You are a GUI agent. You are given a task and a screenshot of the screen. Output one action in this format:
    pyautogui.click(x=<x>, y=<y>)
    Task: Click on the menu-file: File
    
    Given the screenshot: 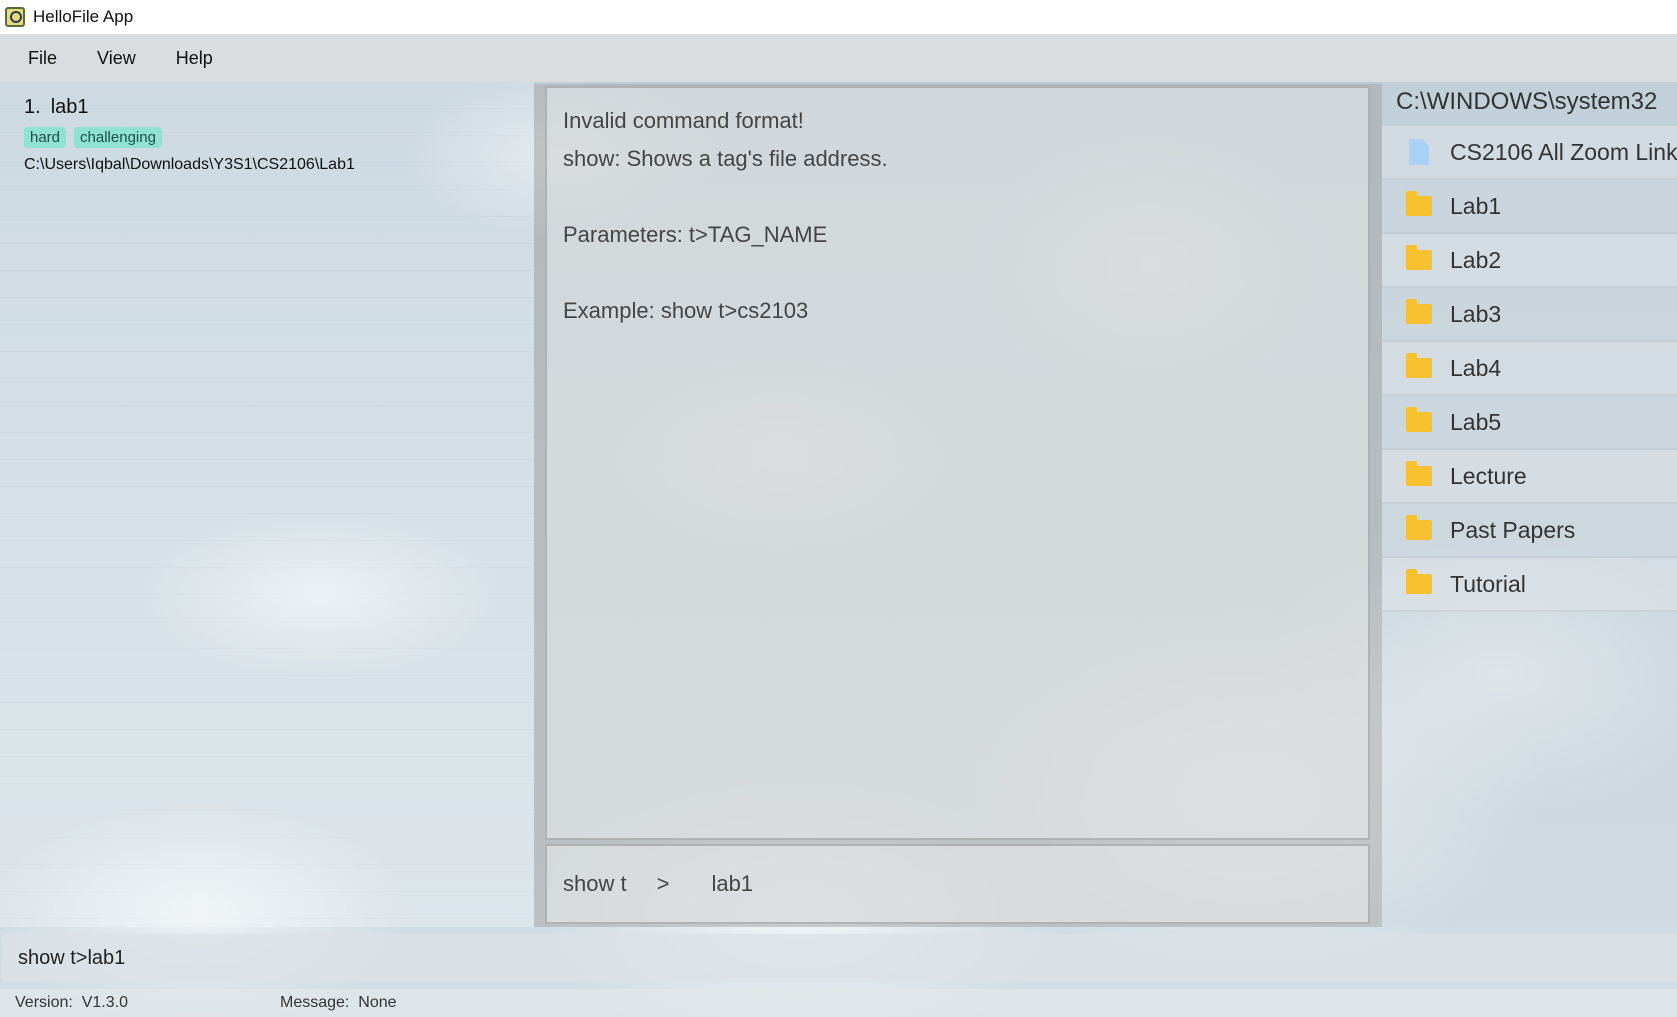 What is the action you would take?
    pyautogui.click(x=42, y=58)
    